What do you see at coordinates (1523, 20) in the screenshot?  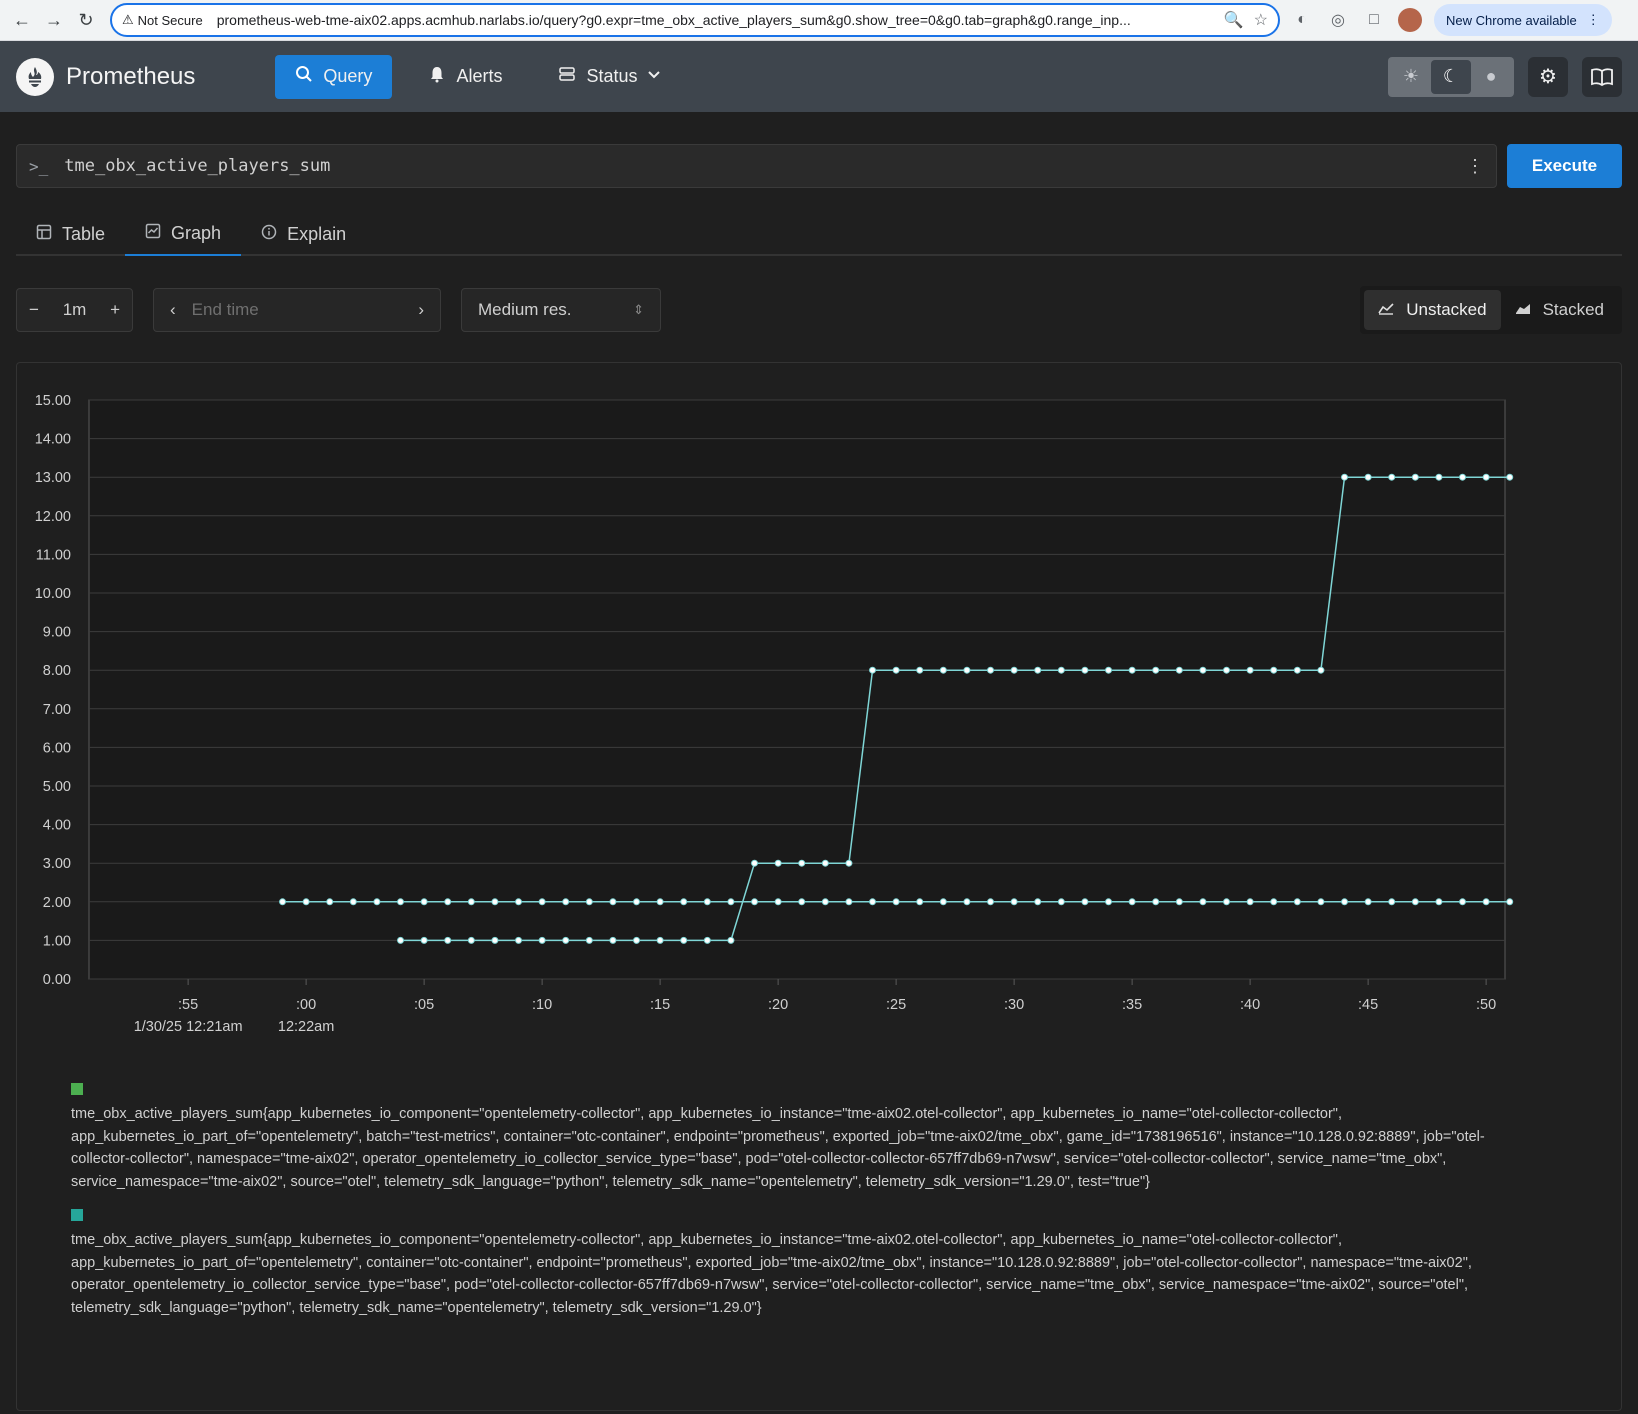 I see `chrome-update-button: New Chrome available ⋮` at bounding box center [1523, 20].